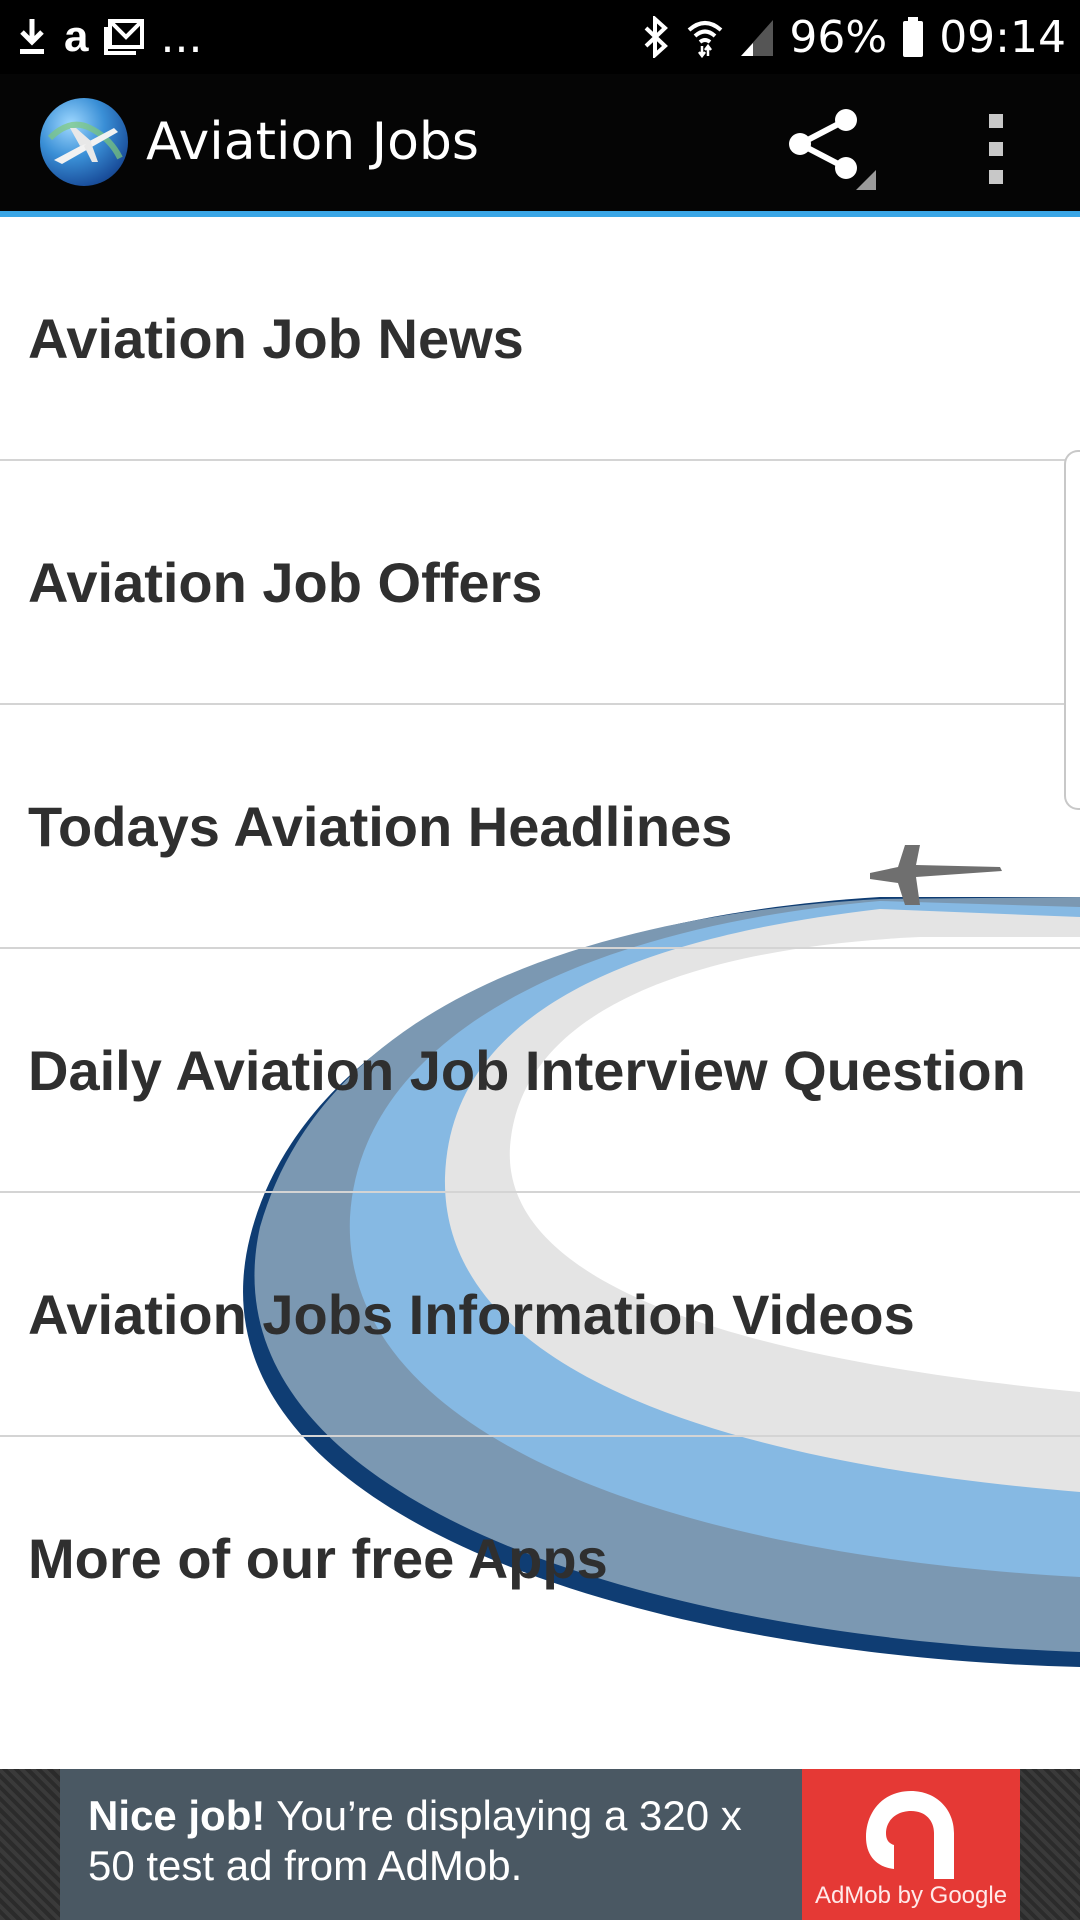 This screenshot has width=1080, height=1924. What do you see at coordinates (911, 1895) in the screenshot?
I see `ad-logo-caption: AdMob by Google` at bounding box center [911, 1895].